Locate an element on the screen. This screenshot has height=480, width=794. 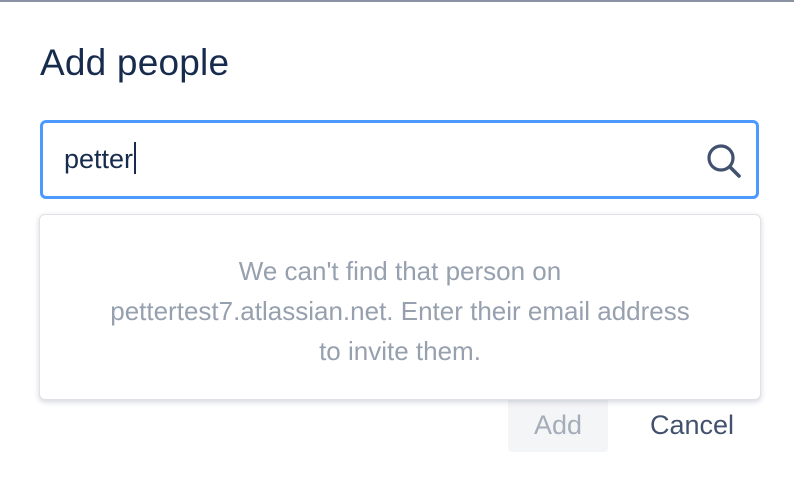
search-icon is located at coordinates (724, 161).